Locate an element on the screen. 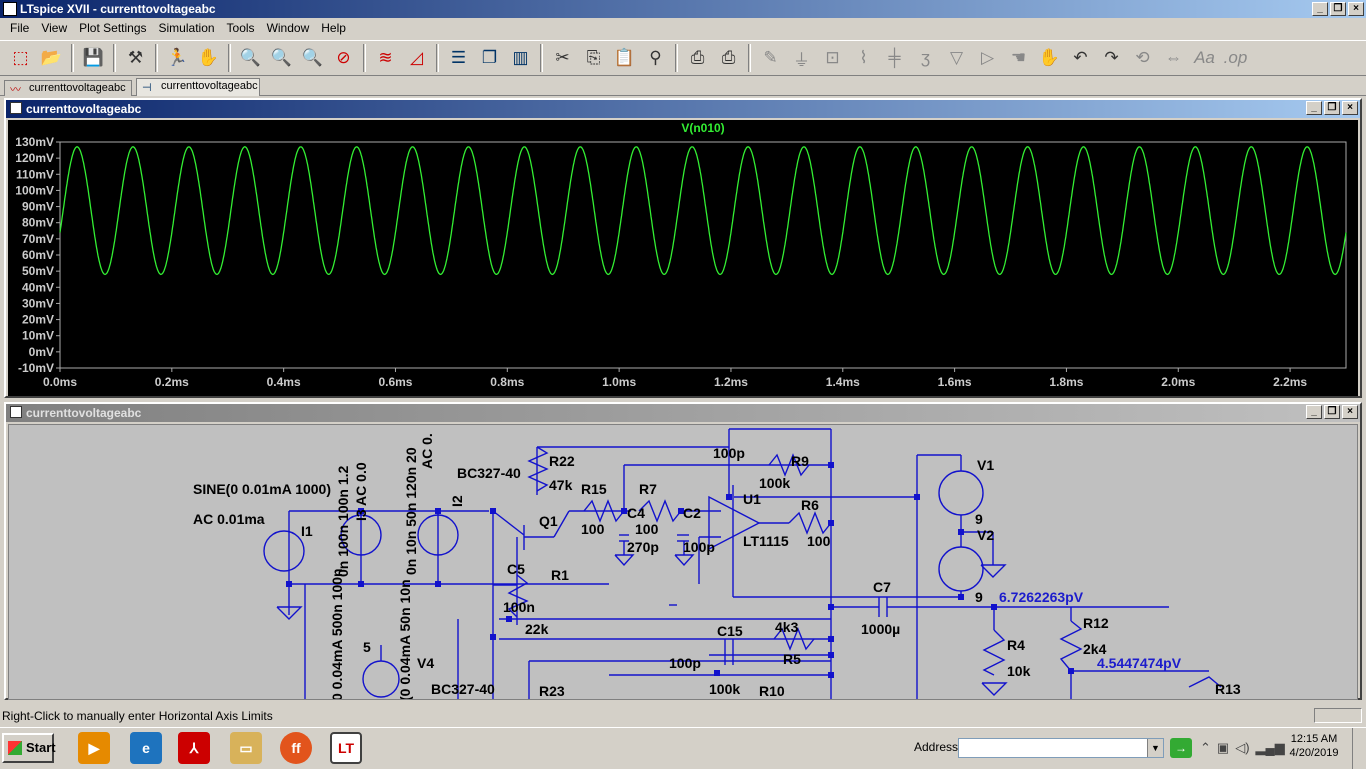  menu-help: Help is located at coordinates (333, 28).